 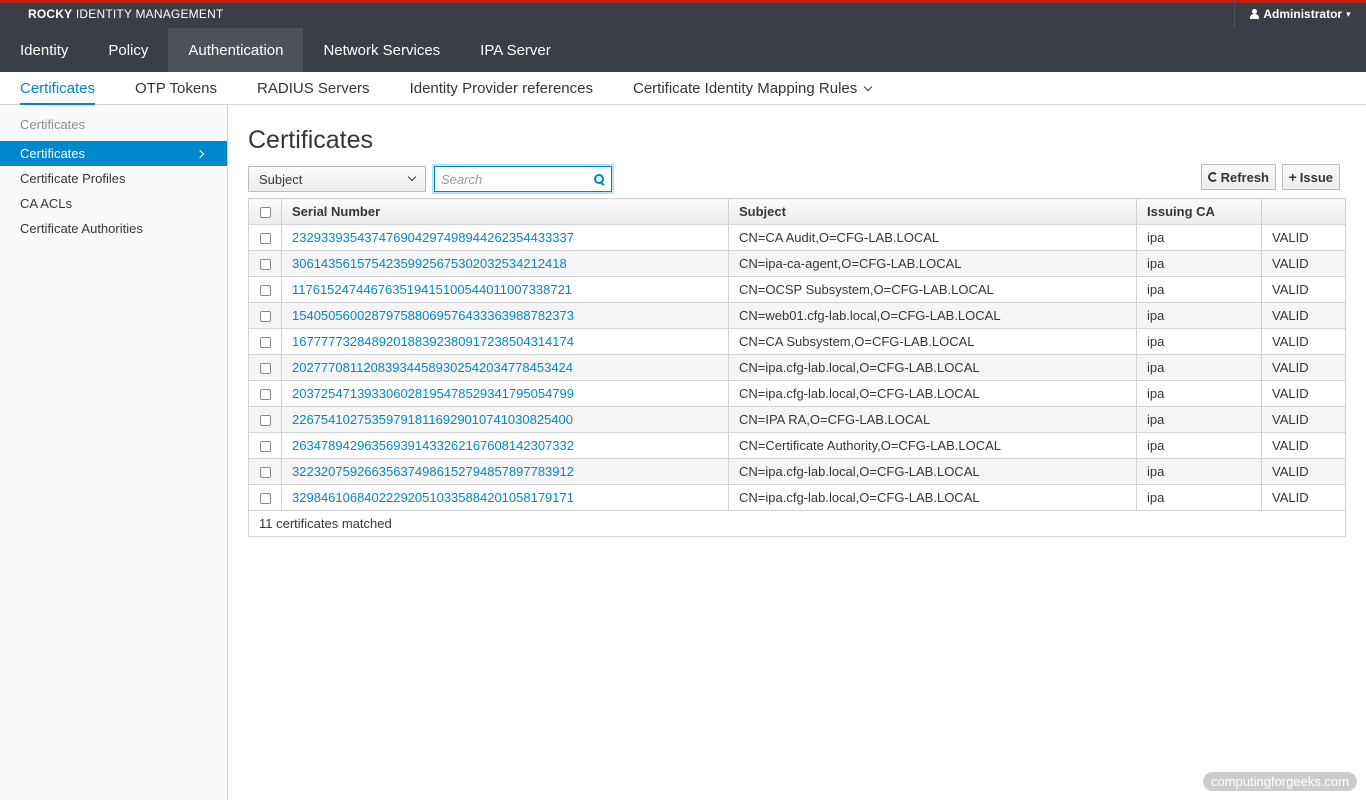 What do you see at coordinates (932, 263) in the screenshot?
I see `subject-cell: CN=ipa-ca-agent,O=CFG-LAB.LOCAL` at bounding box center [932, 263].